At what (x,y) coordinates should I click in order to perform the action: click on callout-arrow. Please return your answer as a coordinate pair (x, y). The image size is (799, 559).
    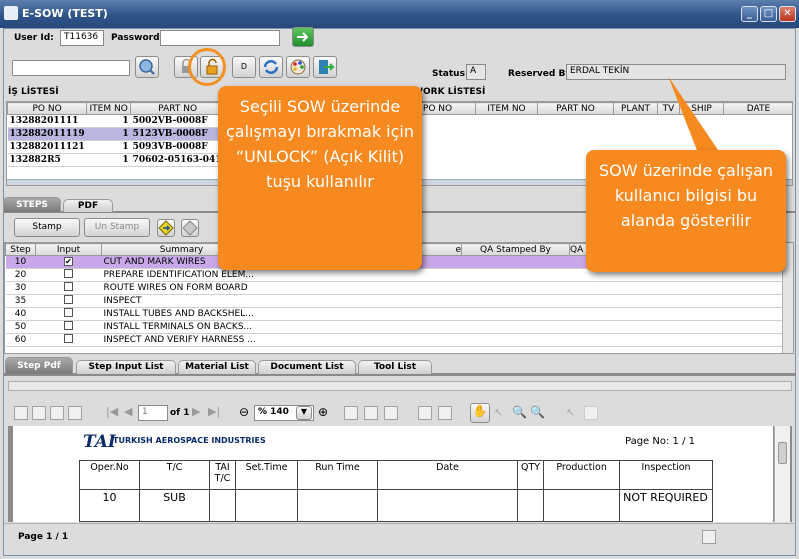
    Looking at the image, I should click on (693, 117).